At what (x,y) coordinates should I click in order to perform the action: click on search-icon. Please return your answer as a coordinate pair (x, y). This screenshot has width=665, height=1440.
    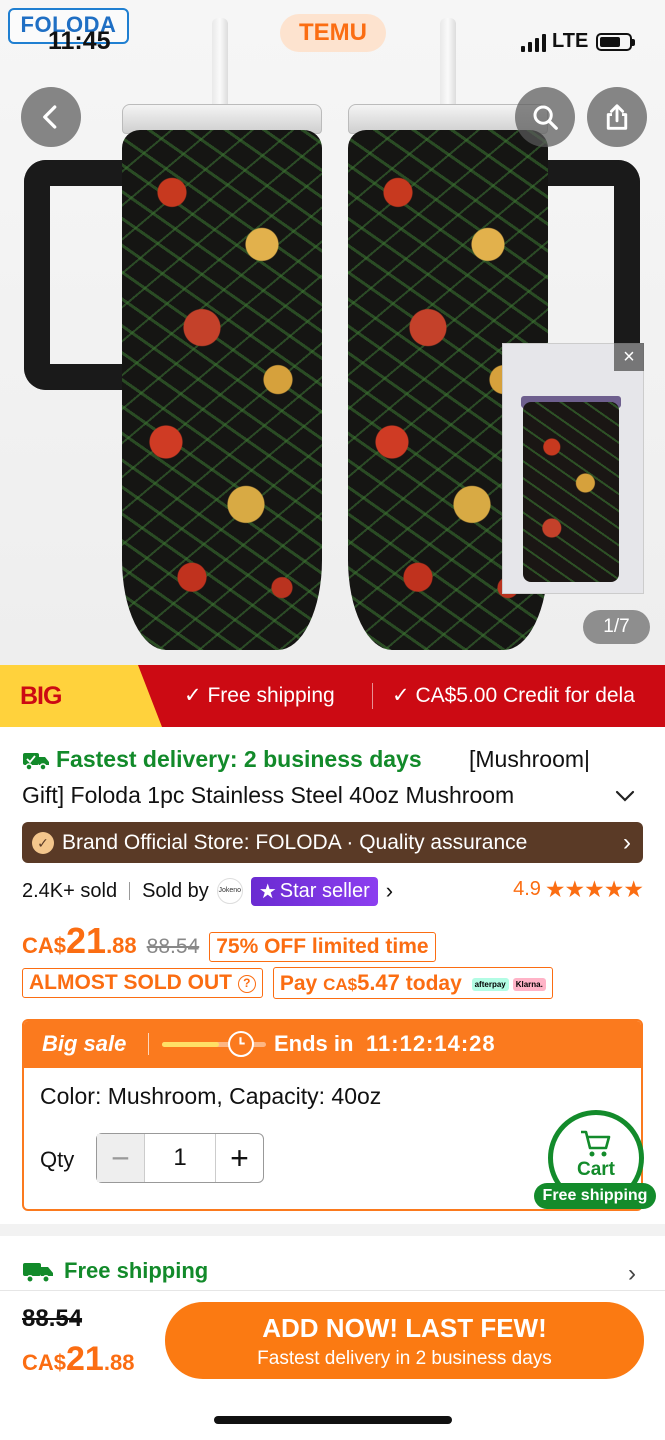
    Looking at the image, I should click on (545, 117).